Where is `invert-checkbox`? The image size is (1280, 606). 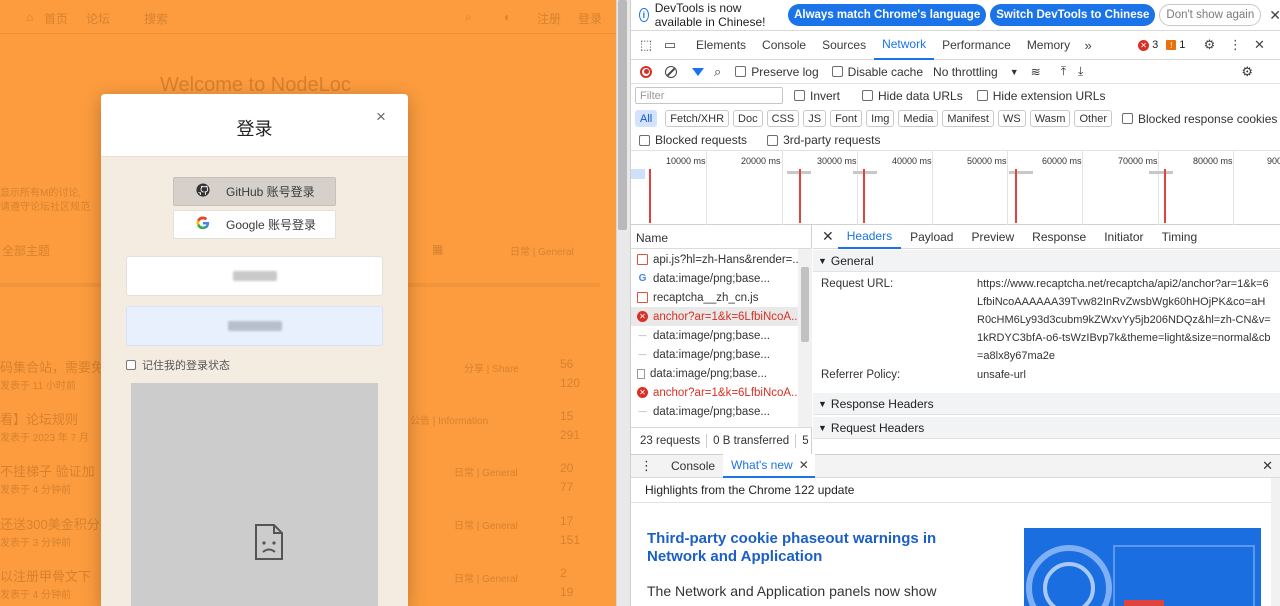 invert-checkbox is located at coordinates (799, 95).